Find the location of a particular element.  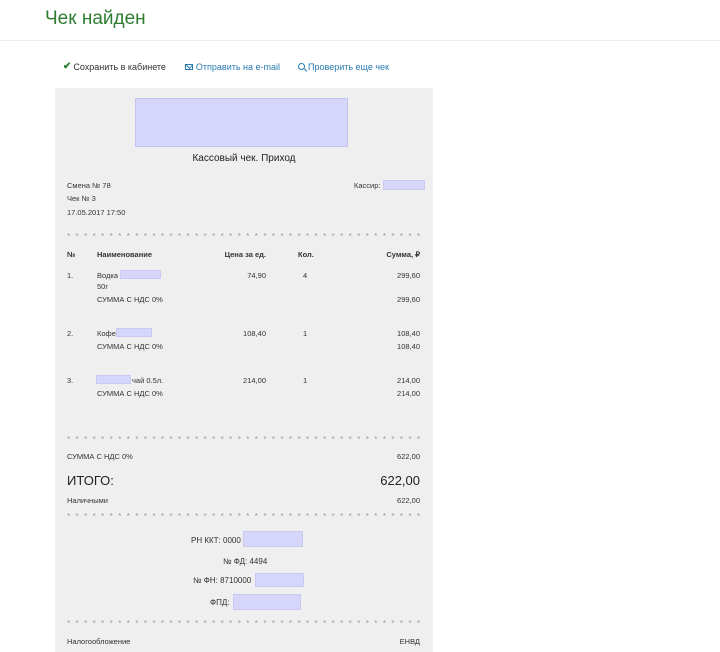

receipt-torn-edge is located at coordinates (244, 87).